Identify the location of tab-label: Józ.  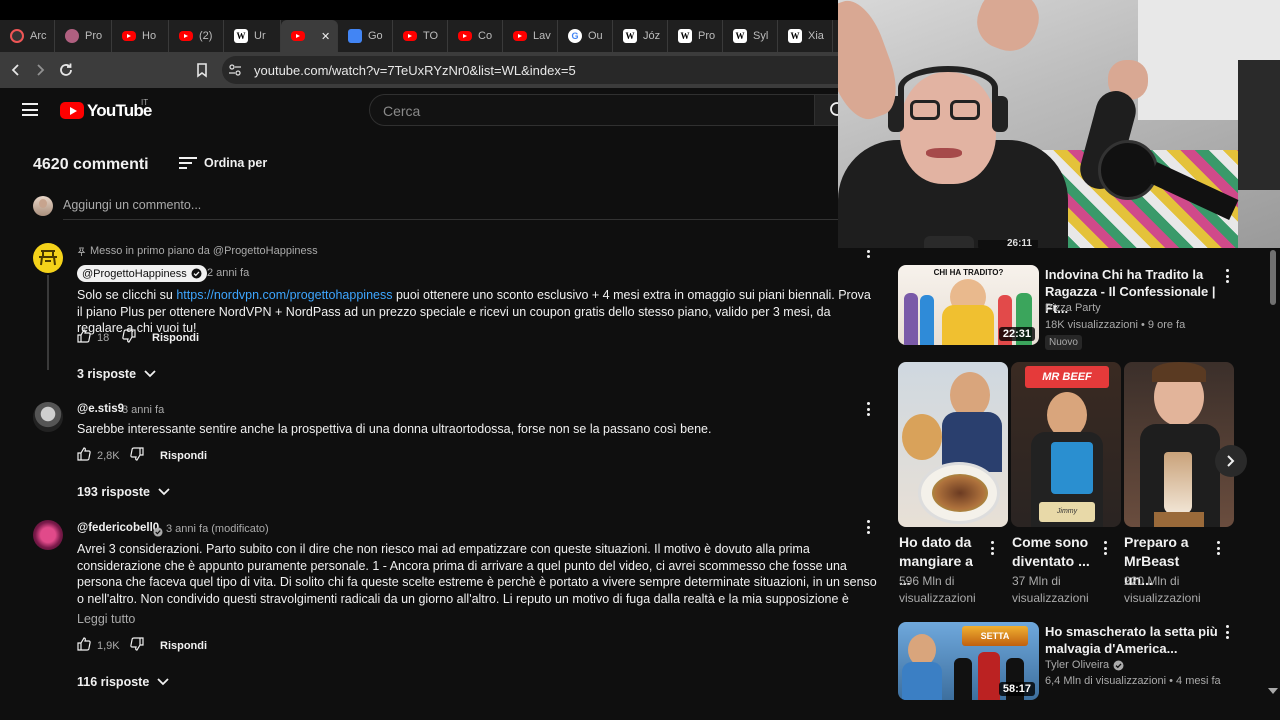
(652, 36).